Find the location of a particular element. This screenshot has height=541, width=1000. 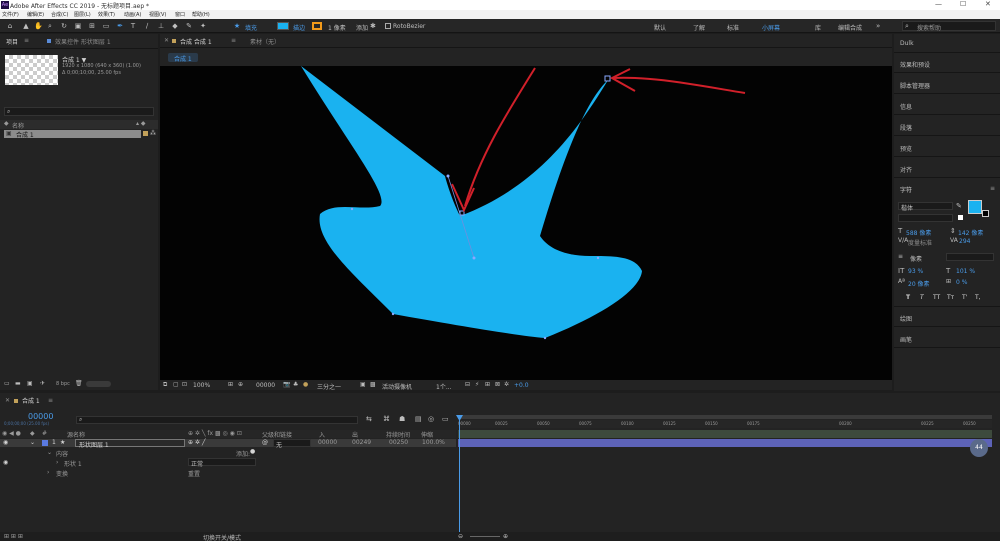

transparency-grid-icon: ▩ is located at coordinates (373, 384).